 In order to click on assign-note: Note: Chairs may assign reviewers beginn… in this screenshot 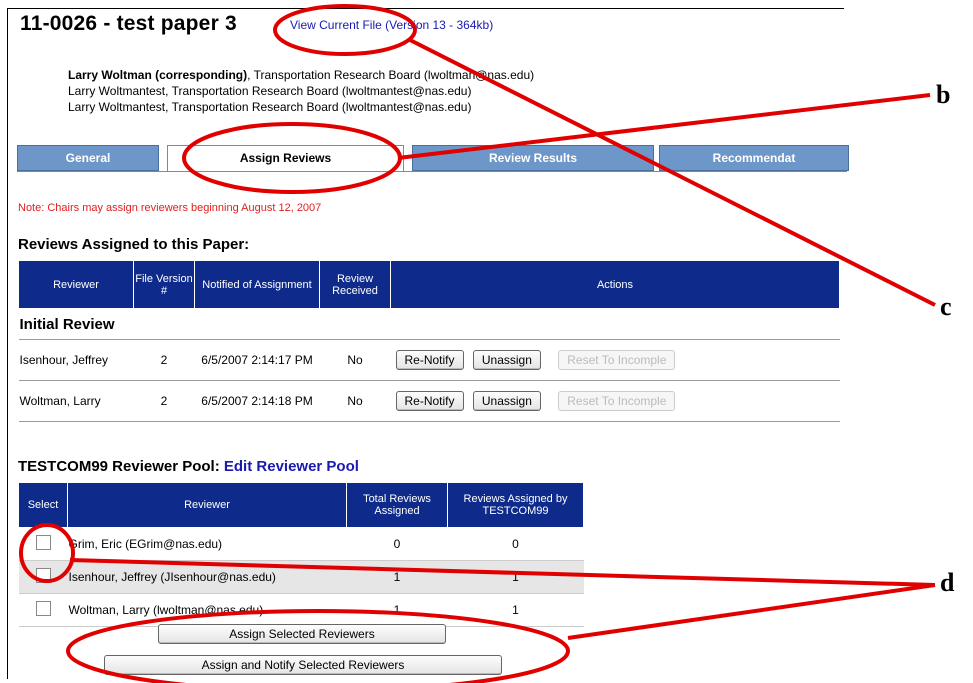, I will do `click(170, 208)`.